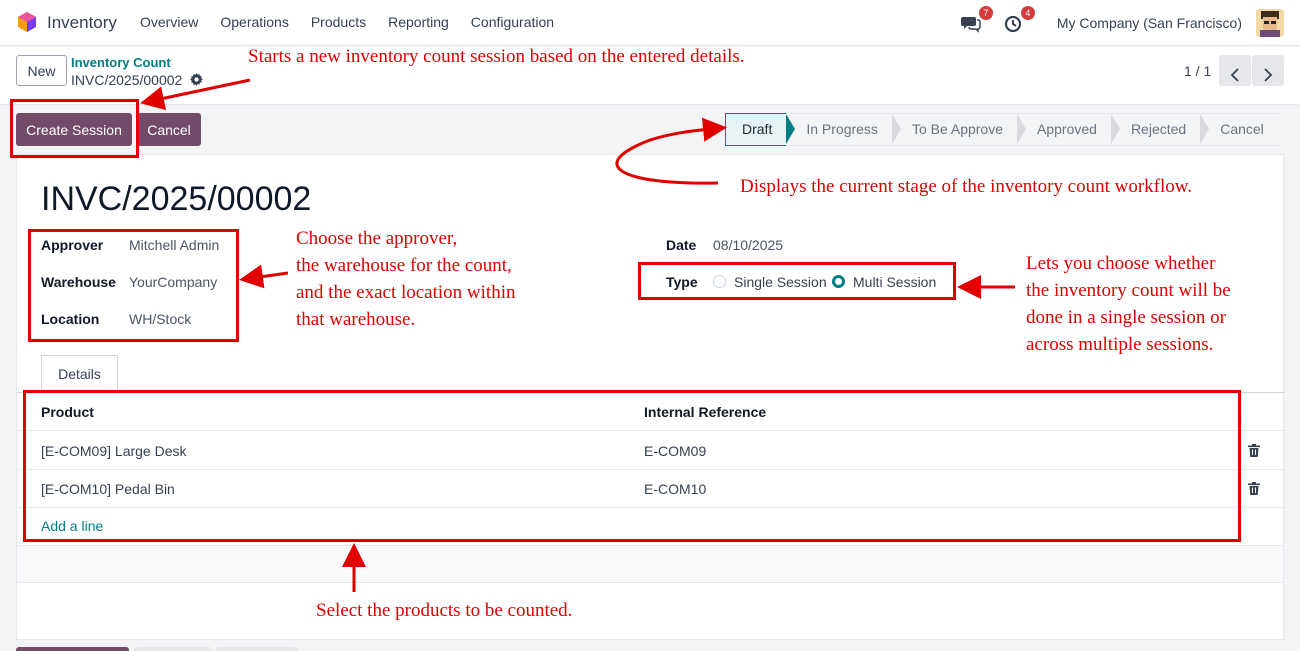 This screenshot has width=1300, height=651. What do you see at coordinates (173, 649) in the screenshot?
I see `log-note-button` at bounding box center [173, 649].